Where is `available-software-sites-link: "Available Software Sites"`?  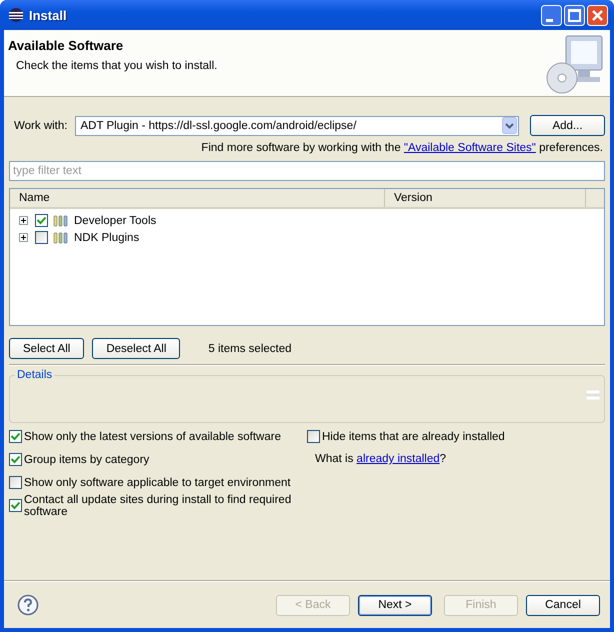 available-software-sites-link: "Available Software Sites" is located at coordinates (470, 148).